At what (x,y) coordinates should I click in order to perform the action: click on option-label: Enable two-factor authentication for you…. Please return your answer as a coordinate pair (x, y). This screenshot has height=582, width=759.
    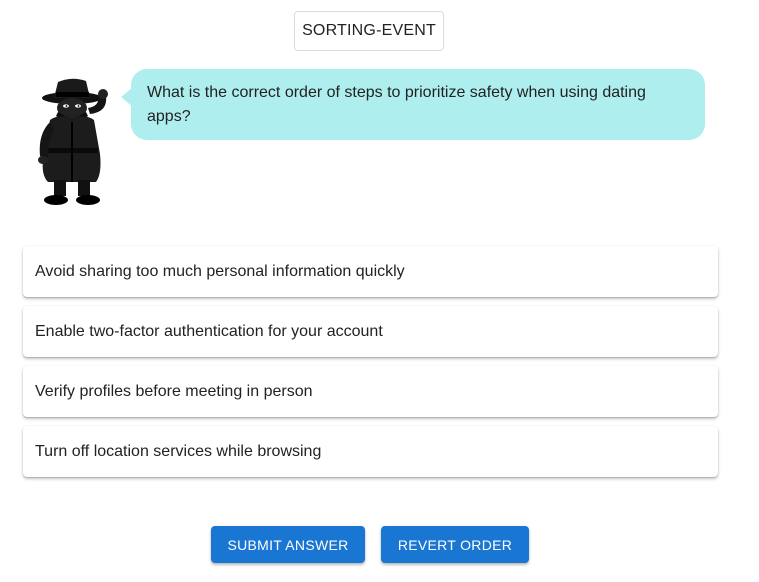
    Looking at the image, I should click on (209, 331).